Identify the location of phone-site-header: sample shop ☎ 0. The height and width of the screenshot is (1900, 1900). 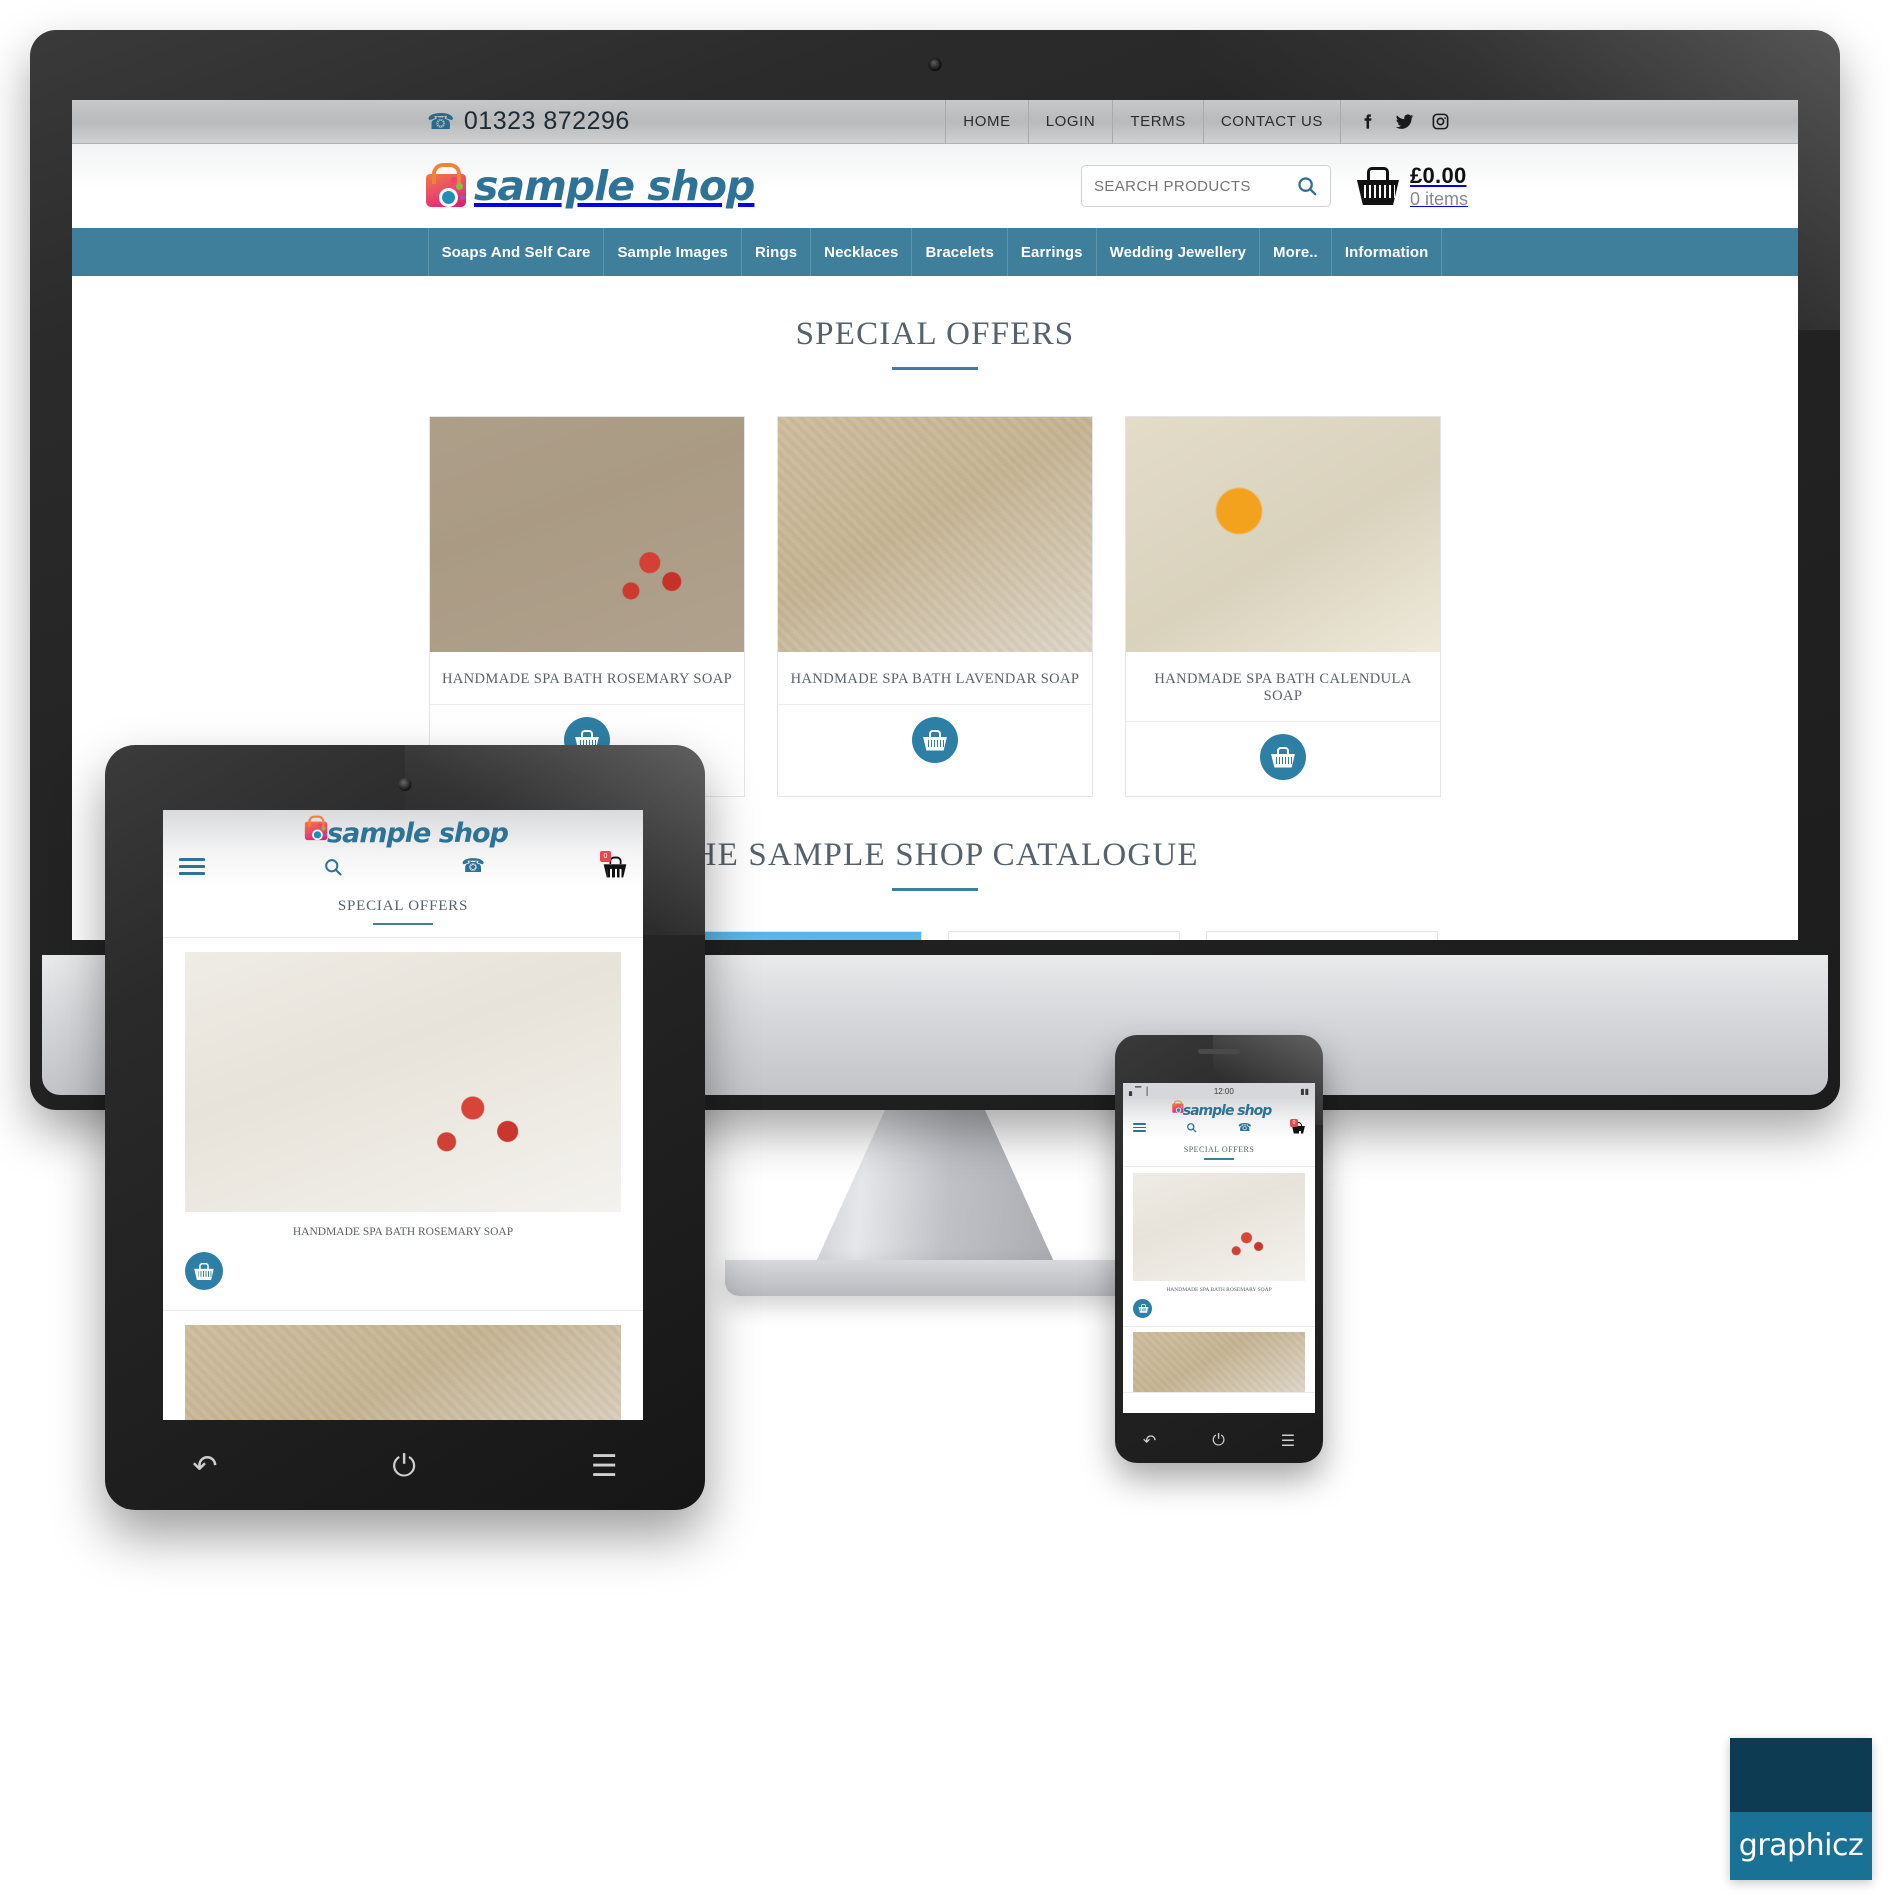
(1219, 1119).